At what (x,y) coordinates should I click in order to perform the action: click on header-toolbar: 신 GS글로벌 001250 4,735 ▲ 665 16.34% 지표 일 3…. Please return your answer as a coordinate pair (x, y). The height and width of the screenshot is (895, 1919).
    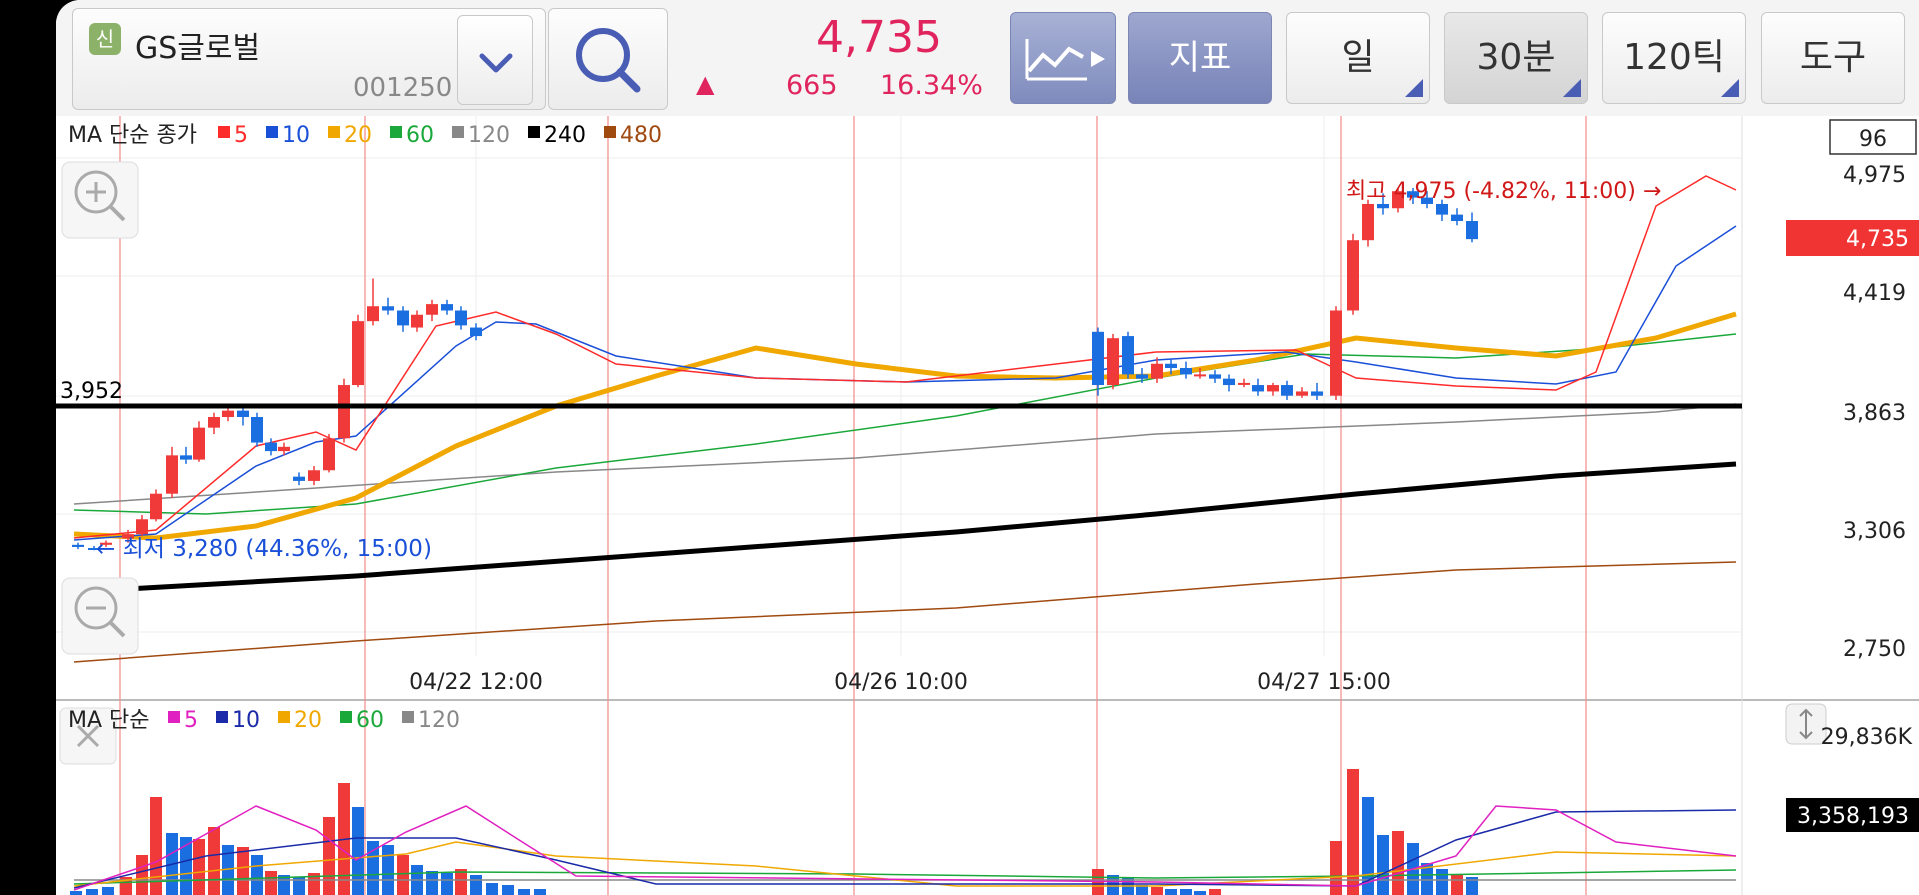
    Looking at the image, I should click on (987, 58).